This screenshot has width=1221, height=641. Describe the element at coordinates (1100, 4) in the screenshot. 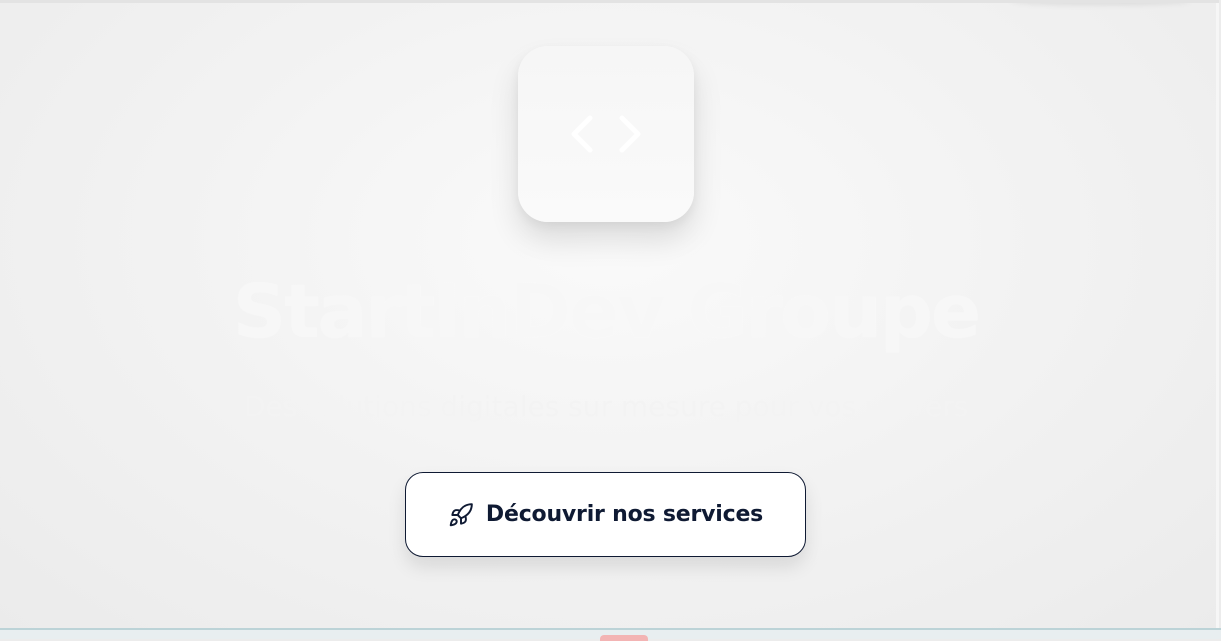

I see `top-shadow` at that location.